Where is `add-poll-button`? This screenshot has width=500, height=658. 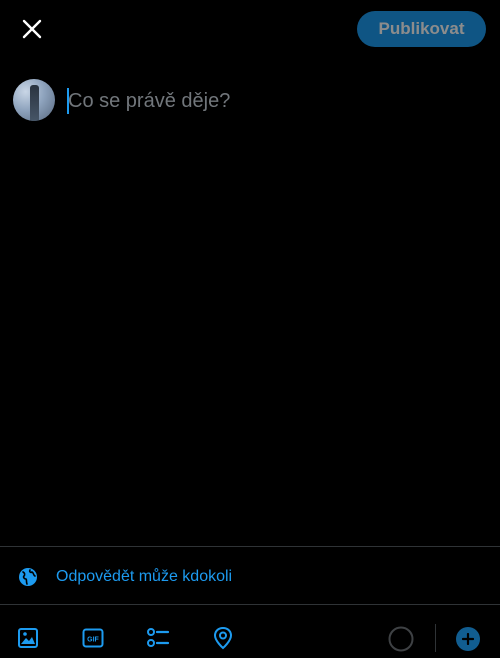 add-poll-button is located at coordinates (158, 638).